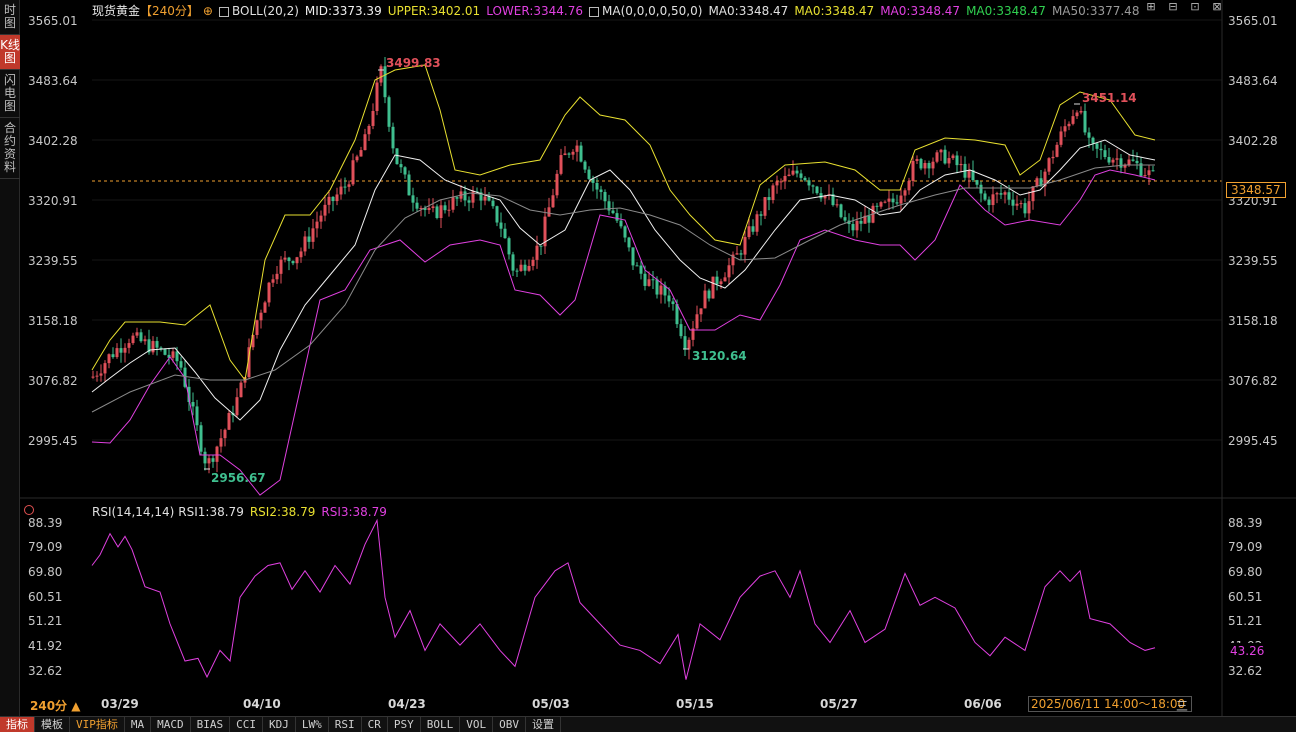 The height and width of the screenshot is (732, 1296). Describe the element at coordinates (345, 724) in the screenshot. I see `toolbar-rsi: RSI` at that location.